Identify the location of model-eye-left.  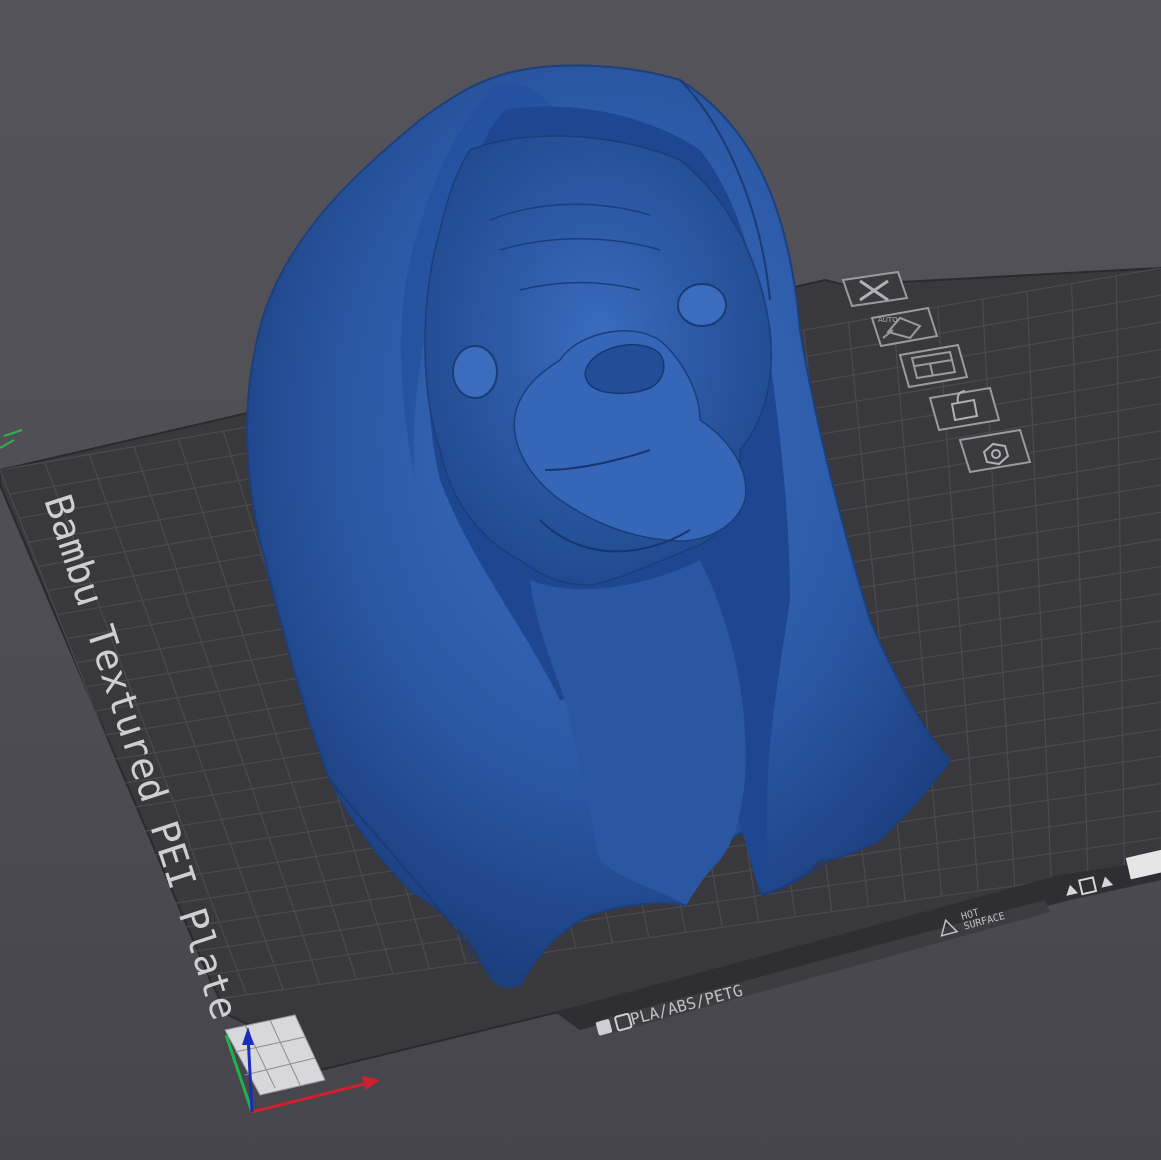
(475, 372).